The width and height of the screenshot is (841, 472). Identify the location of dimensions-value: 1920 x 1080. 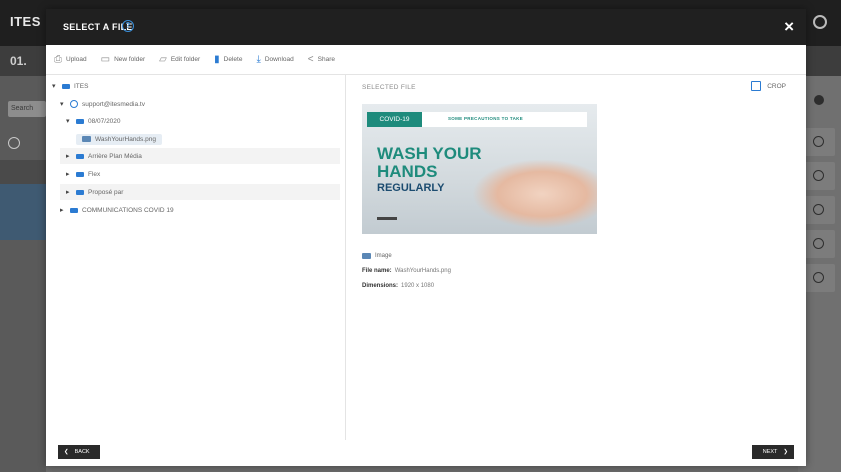
(418, 286).